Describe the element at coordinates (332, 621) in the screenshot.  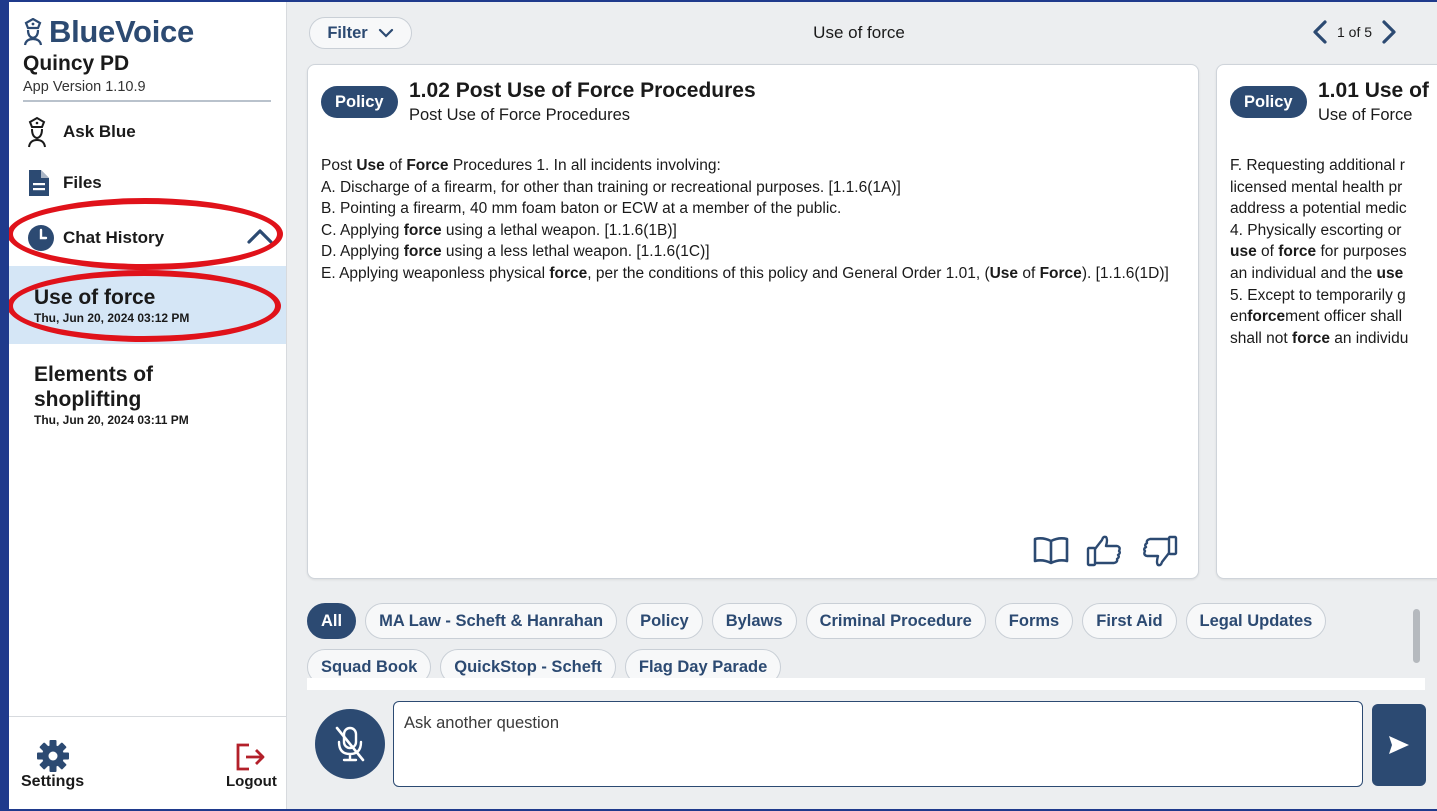
I see `category-chip: All` at that location.